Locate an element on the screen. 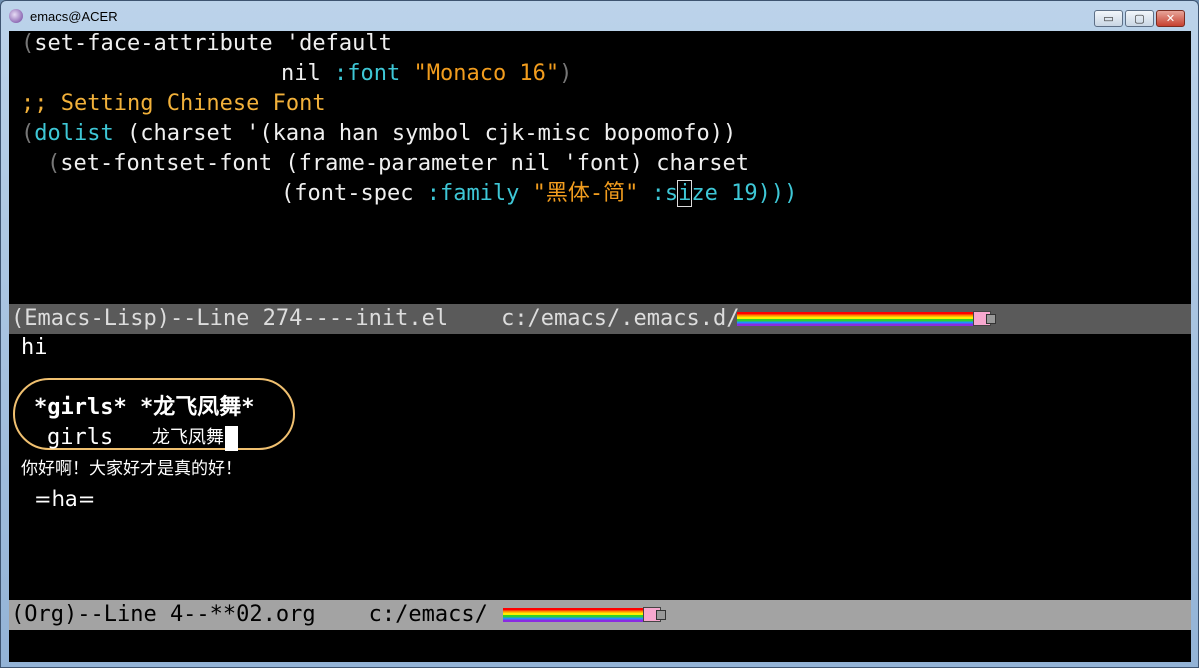  mode-line-02-org: (Org)--Line 4--**02.org c:/emacs/ is located at coordinates (600, 615).